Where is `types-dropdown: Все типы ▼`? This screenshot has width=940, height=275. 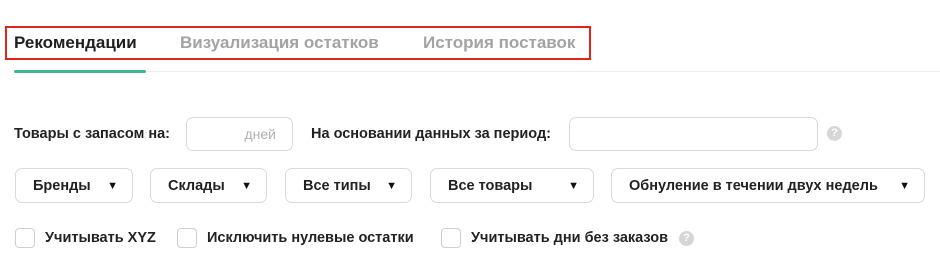
types-dropdown: Все типы ▼ is located at coordinates (348, 185).